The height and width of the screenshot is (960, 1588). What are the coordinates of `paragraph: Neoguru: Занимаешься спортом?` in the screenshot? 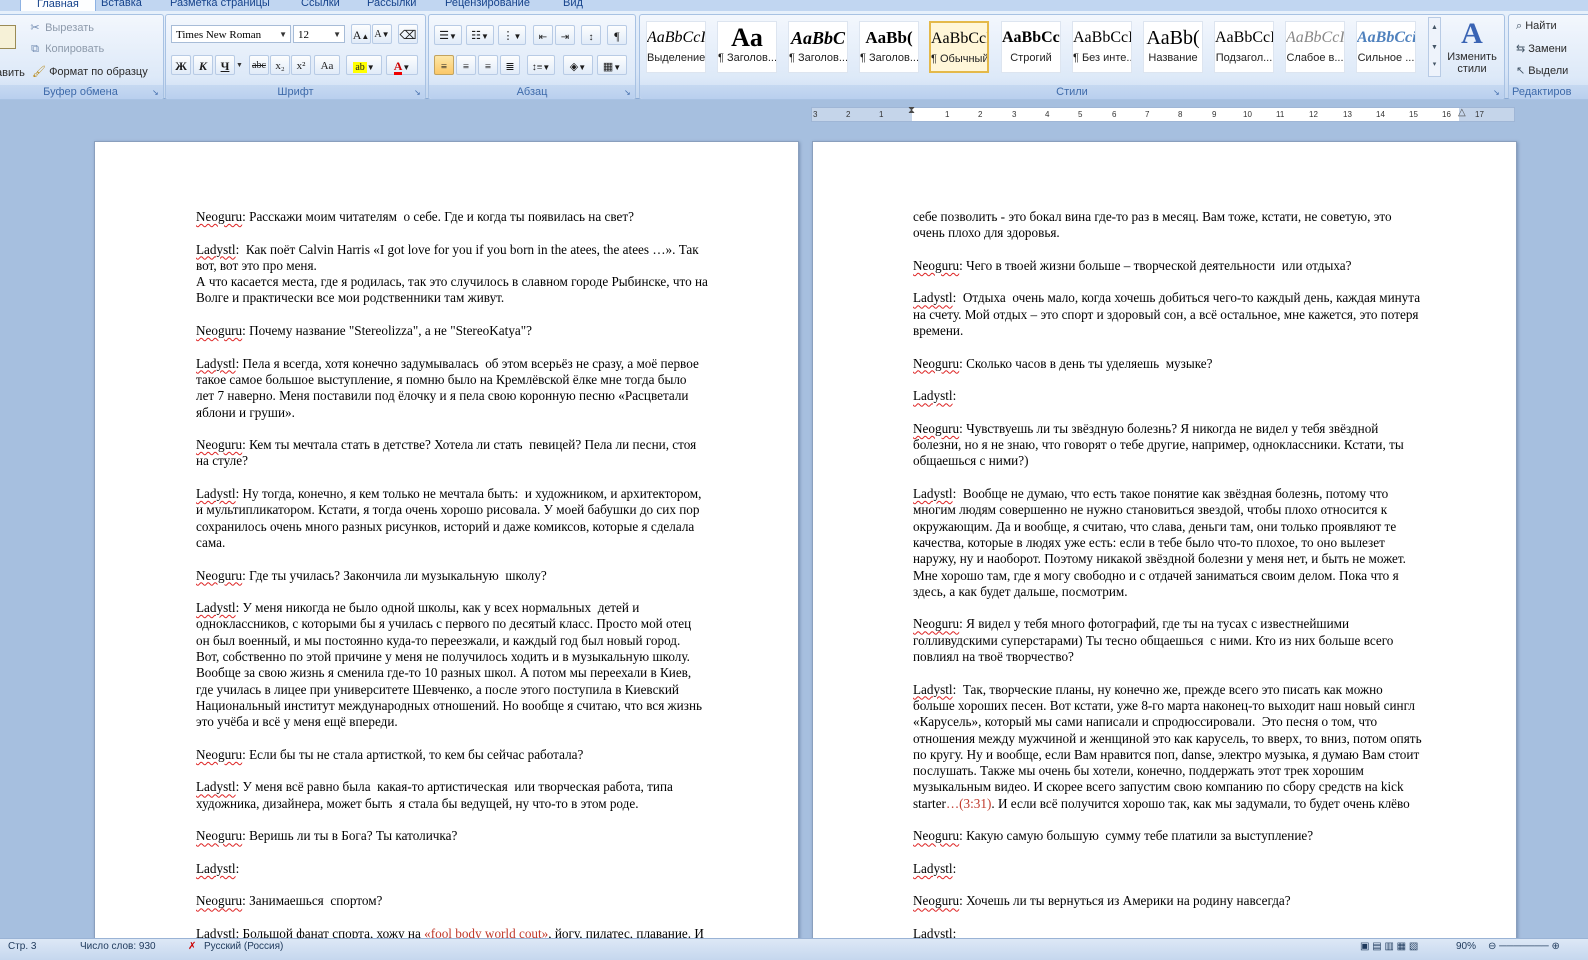 It's located at (476, 901).